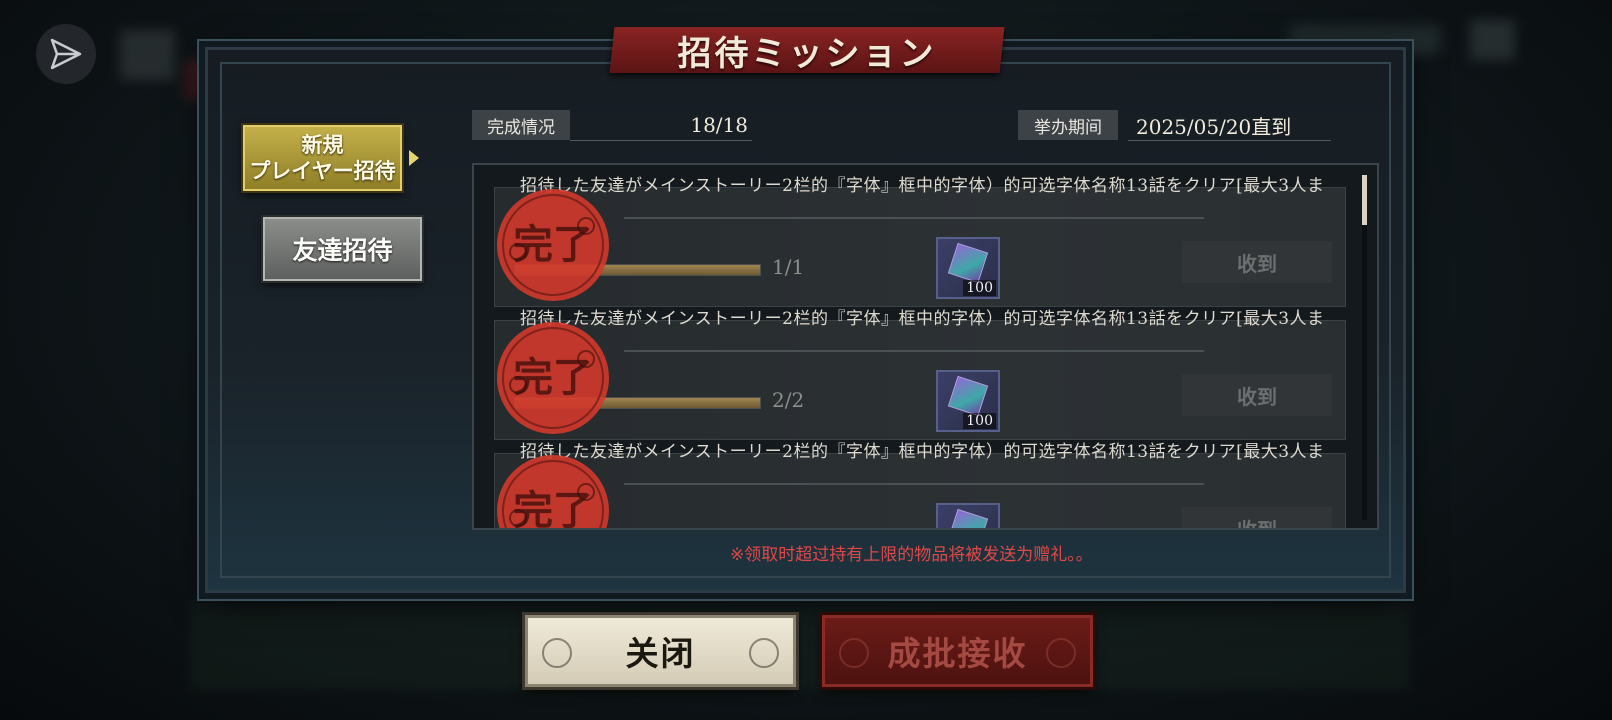  What do you see at coordinates (957, 653) in the screenshot?
I see `batch-claim-button-label: 成批接收` at bounding box center [957, 653].